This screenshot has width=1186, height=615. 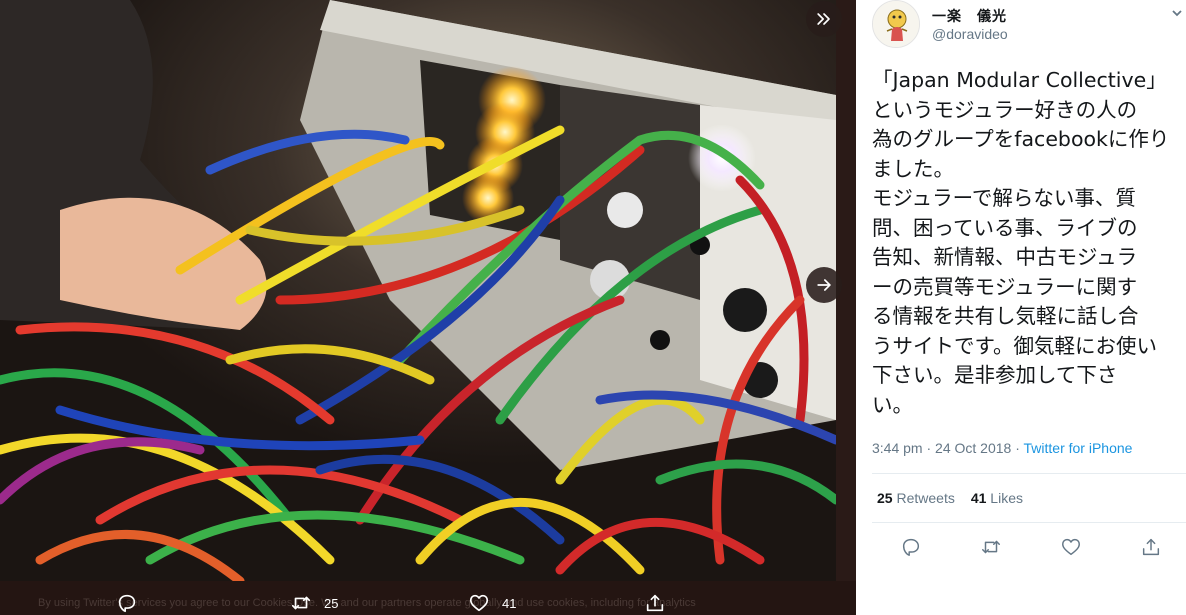 I want to click on media-retweet-button: 25, so click(x=314, y=603).